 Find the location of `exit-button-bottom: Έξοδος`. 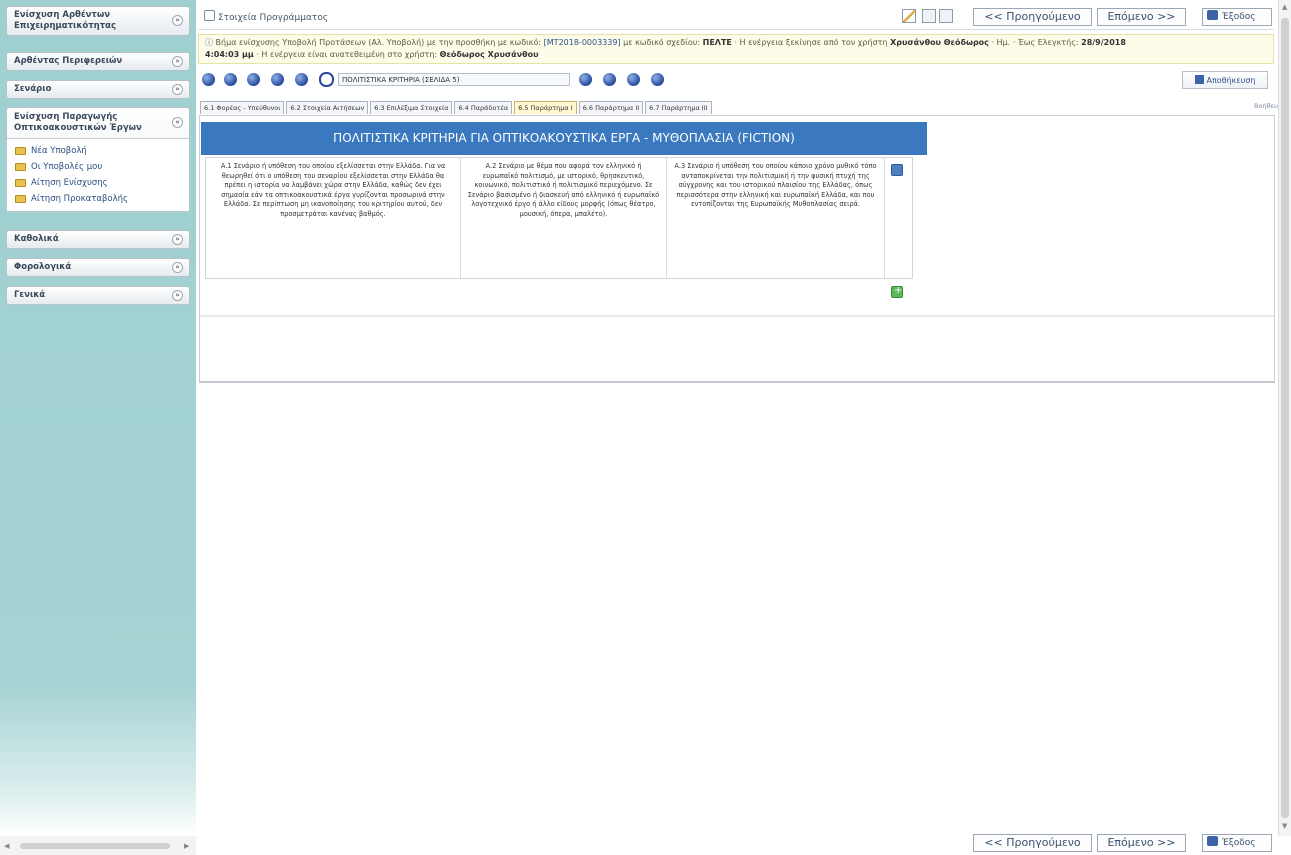

exit-button-bottom: Έξοδος is located at coordinates (1237, 843).